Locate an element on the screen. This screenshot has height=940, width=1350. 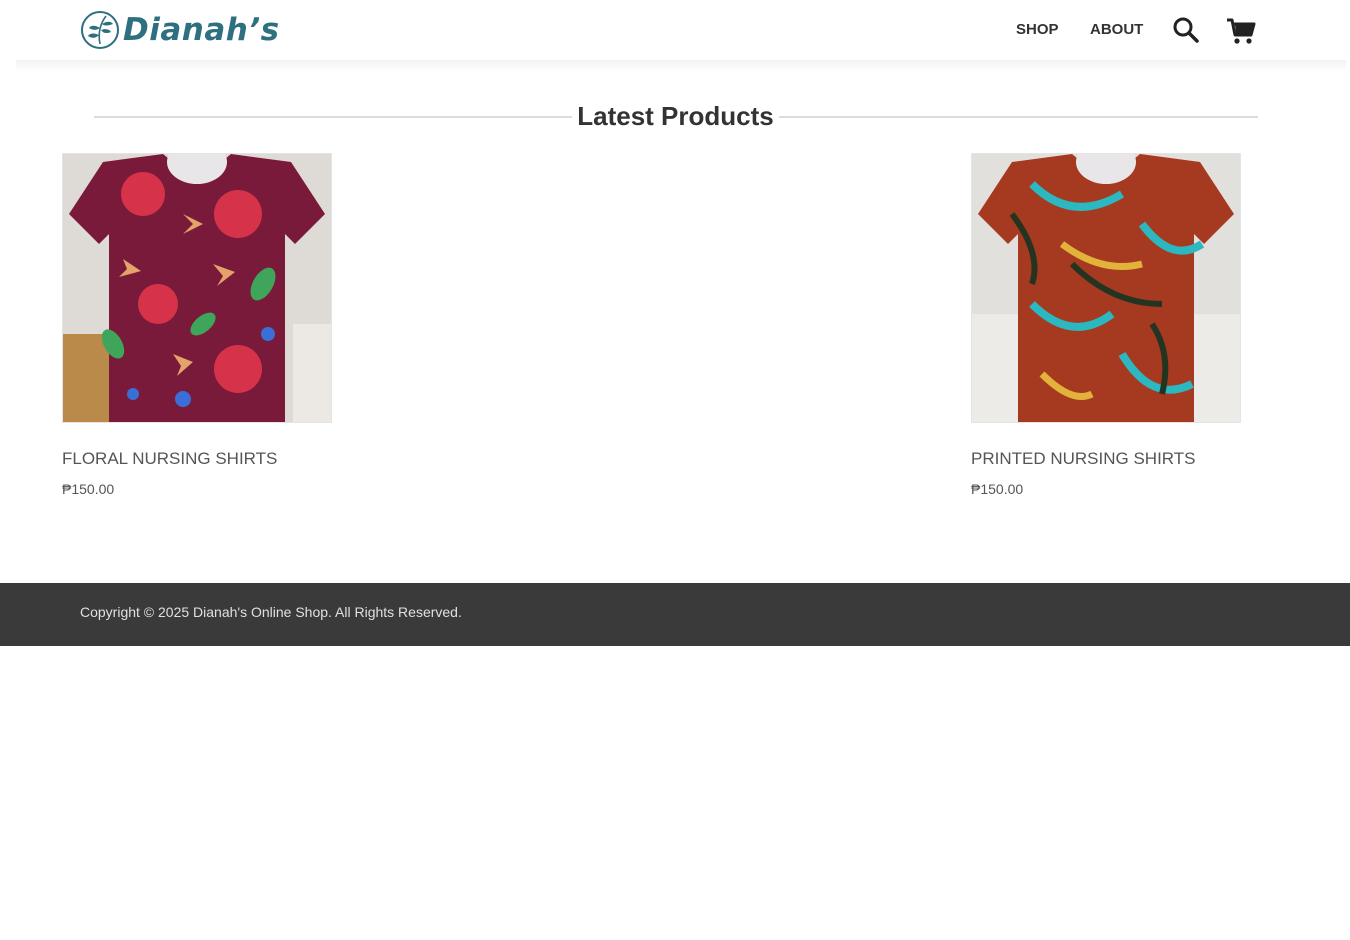
product-name: FLORAL NURSING SHIRTS is located at coordinates (197, 459).